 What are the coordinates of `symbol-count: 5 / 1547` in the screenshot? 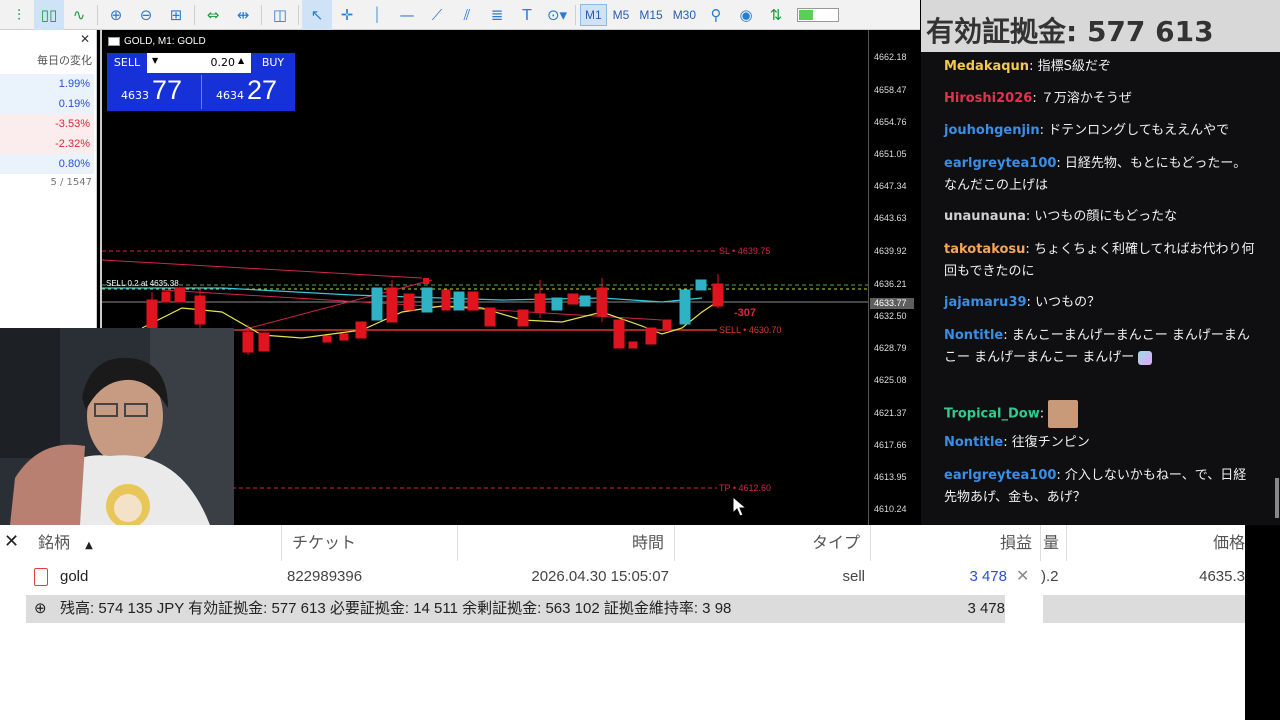 It's located at (71, 182).